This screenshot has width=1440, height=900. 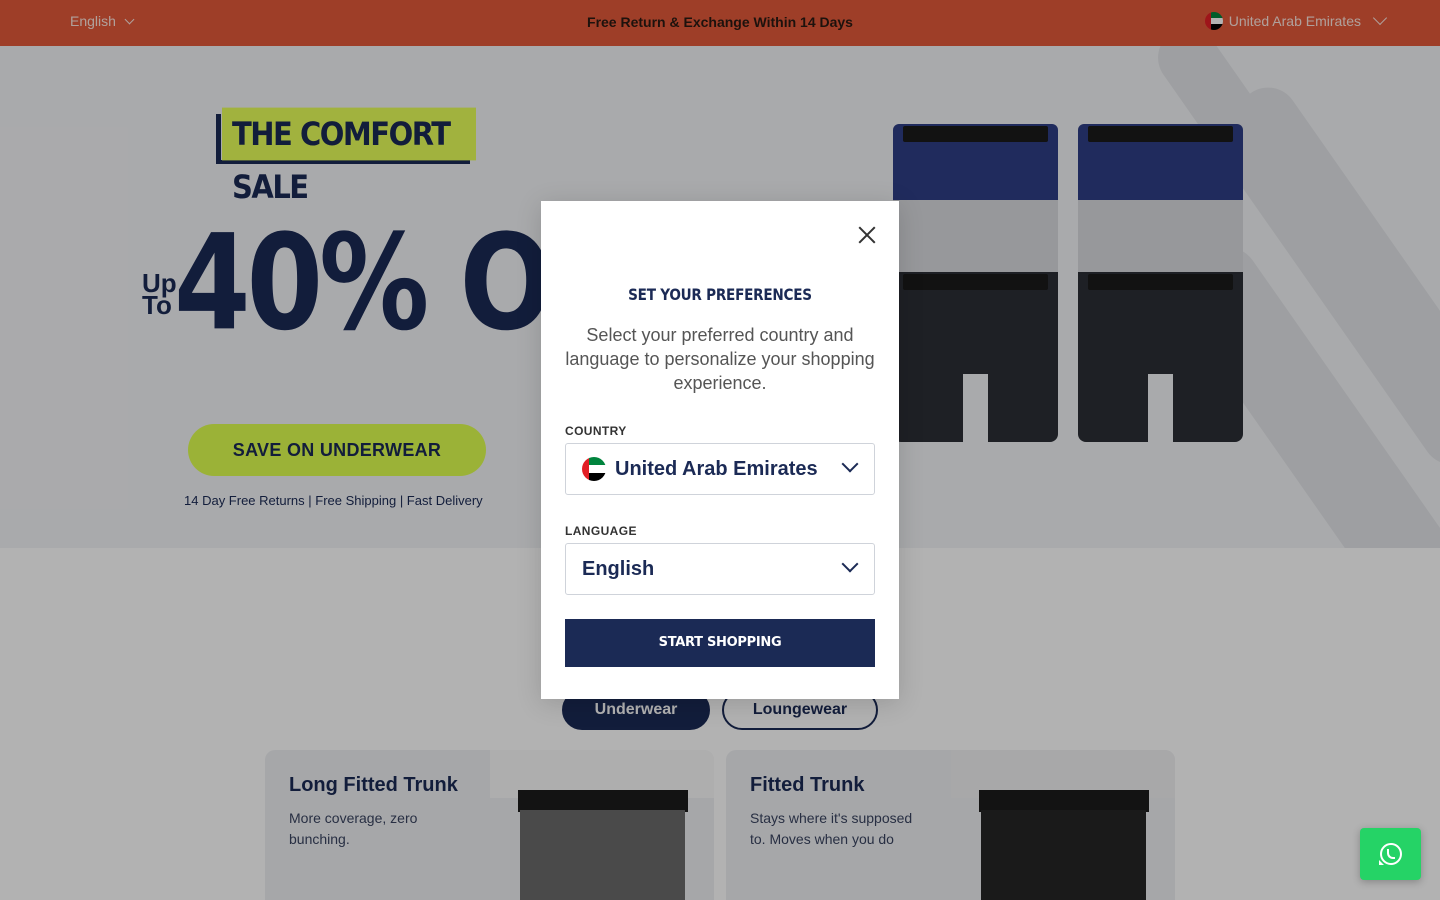 I want to click on phone-icon, so click(x=1391, y=854).